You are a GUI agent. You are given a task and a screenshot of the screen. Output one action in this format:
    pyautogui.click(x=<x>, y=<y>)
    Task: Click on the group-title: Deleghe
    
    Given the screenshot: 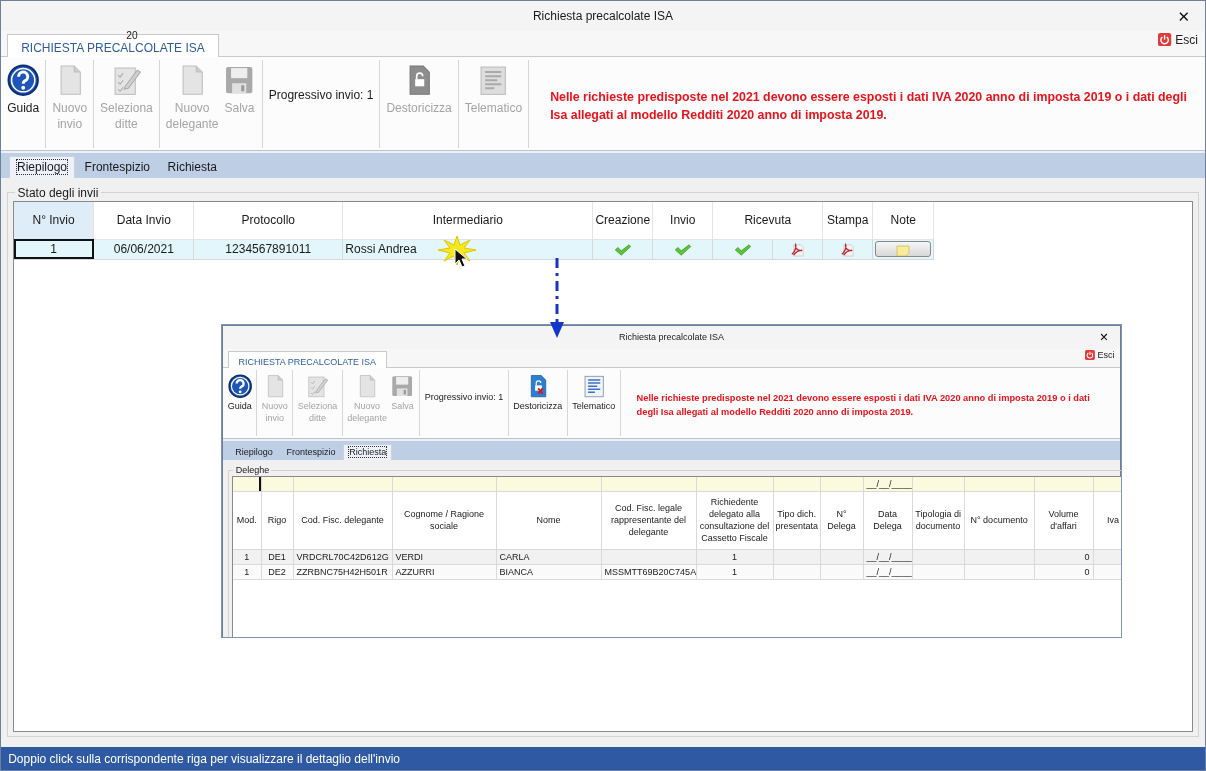 What is the action you would take?
    pyautogui.click(x=252, y=470)
    